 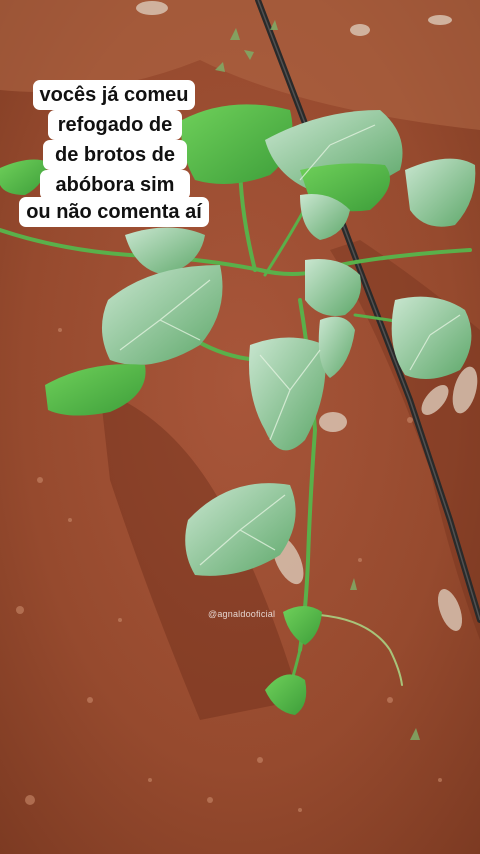 What do you see at coordinates (242, 614) in the screenshot?
I see `watermark-handle: @agnaldooficial` at bounding box center [242, 614].